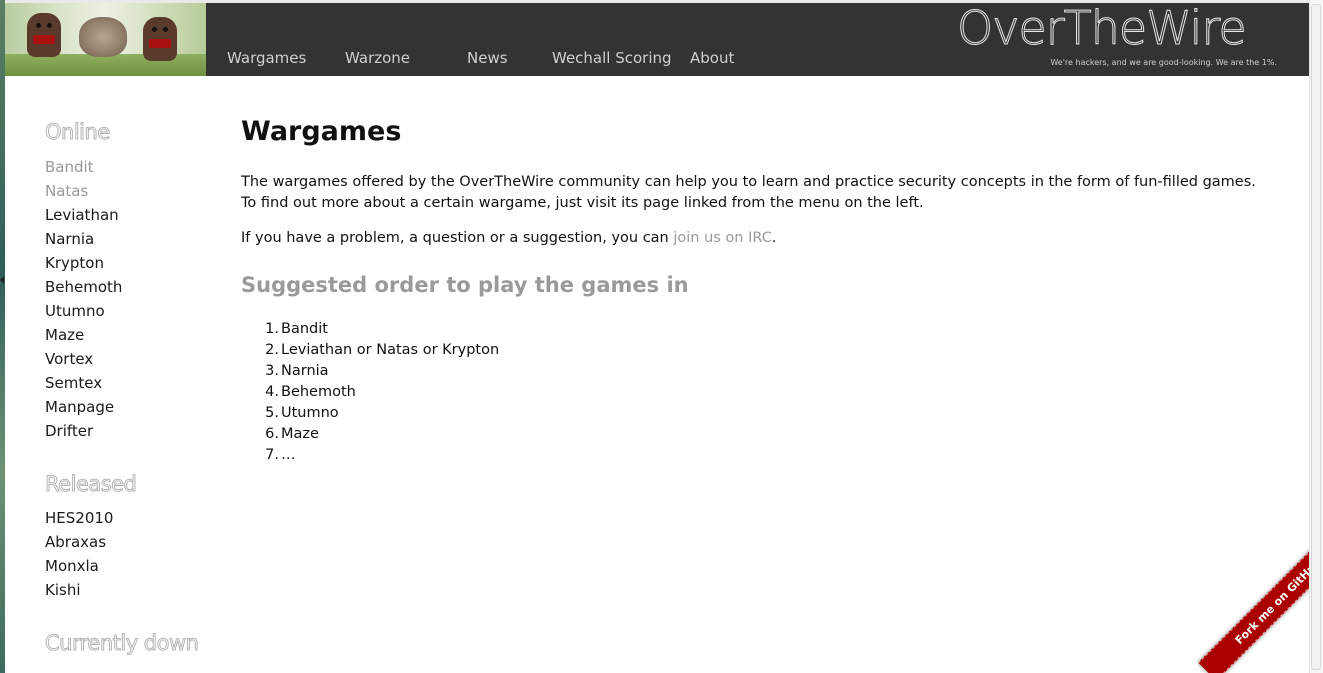 The height and width of the screenshot is (673, 1323). What do you see at coordinates (712, 58) in the screenshot?
I see `nav-about: About` at bounding box center [712, 58].